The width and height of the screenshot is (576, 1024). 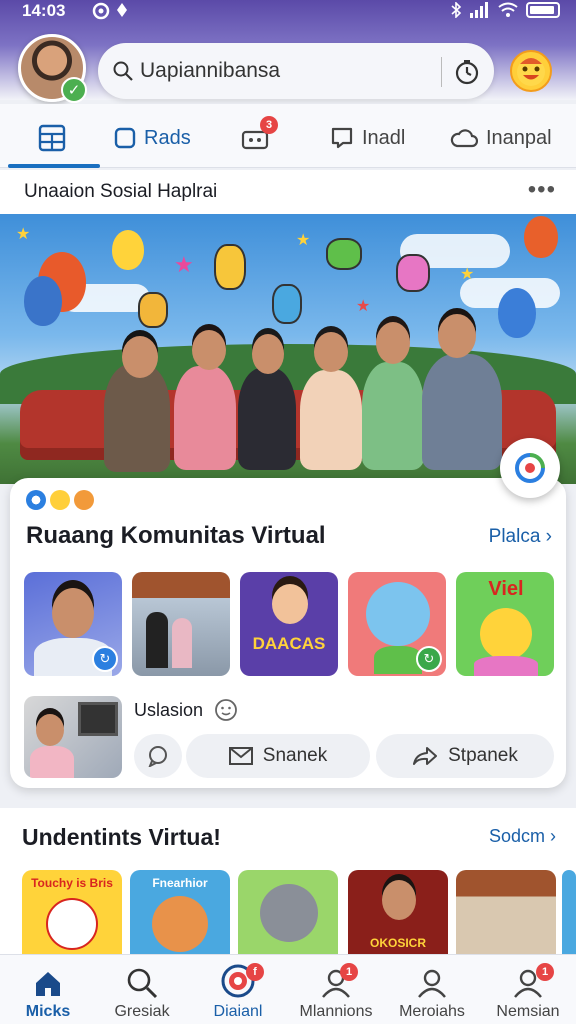 I want to click on comment-button, so click(x=158, y=756).